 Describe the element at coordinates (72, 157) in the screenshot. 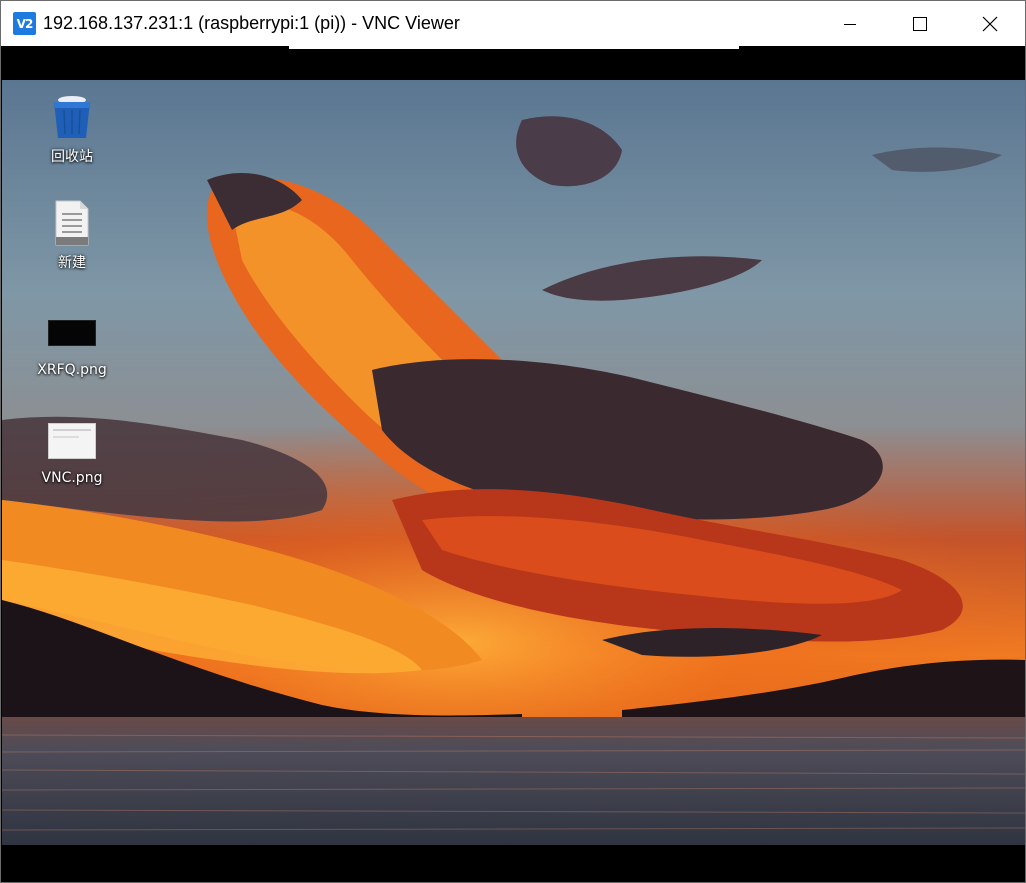

I see `desktop-icon-label: 回收站` at that location.